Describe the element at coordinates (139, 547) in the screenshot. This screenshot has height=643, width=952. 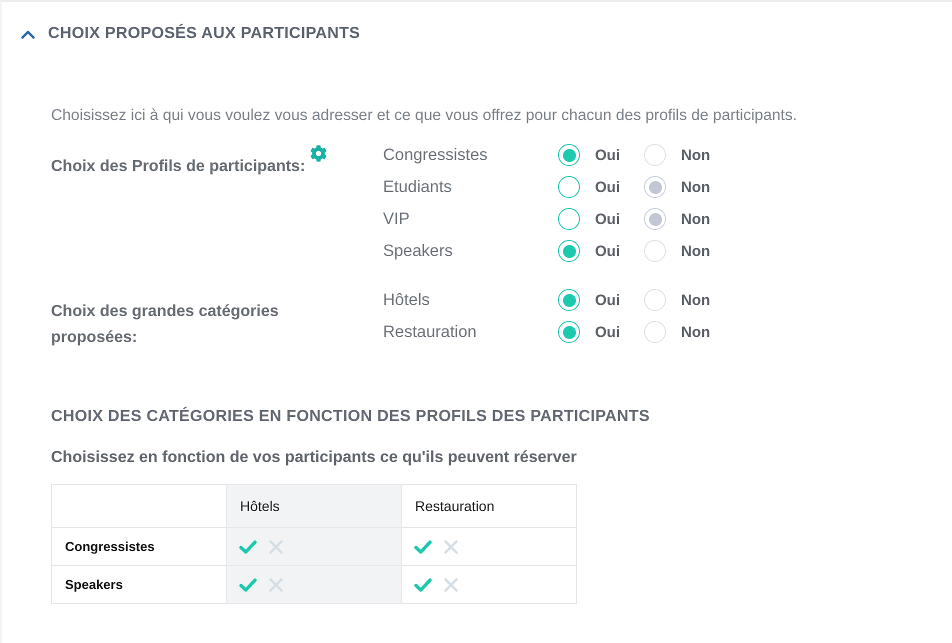
I see `row-header: Congressistes` at that location.